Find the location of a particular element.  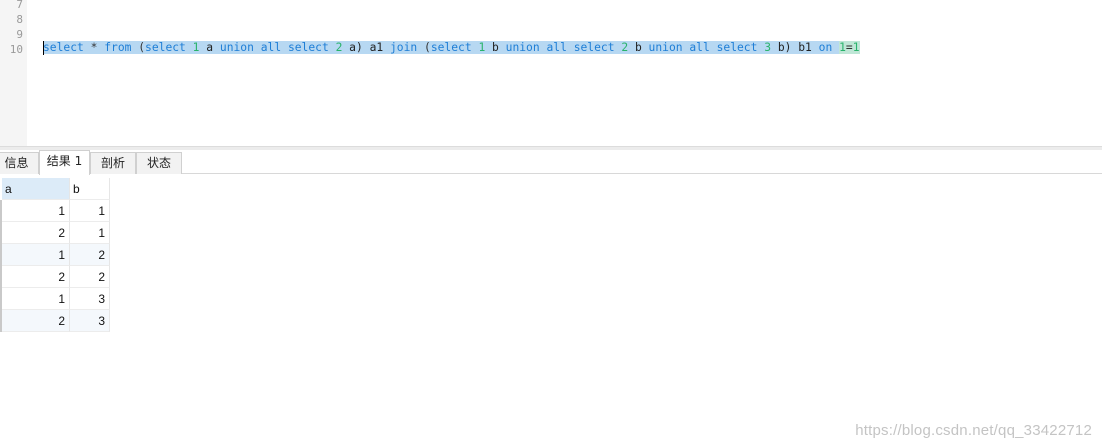

tab-status: 状态 is located at coordinates (159, 163).